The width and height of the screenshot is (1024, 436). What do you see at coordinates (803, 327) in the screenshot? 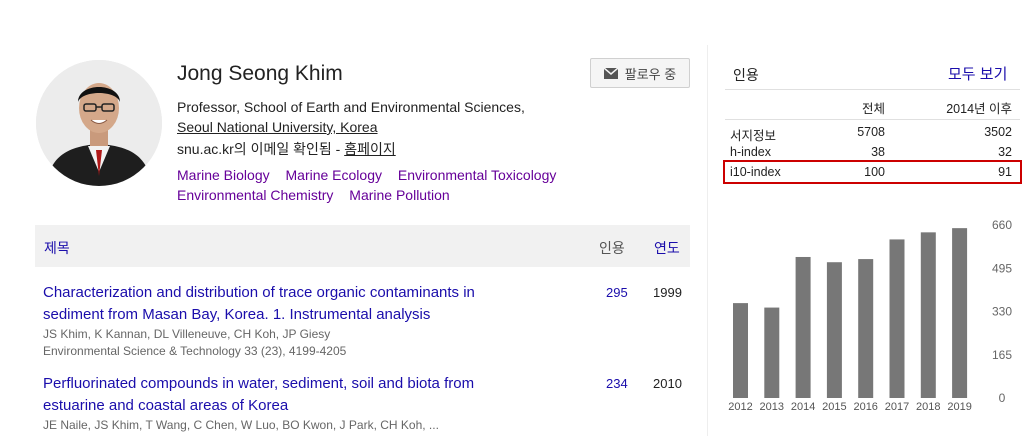
I see `bar-2014` at bounding box center [803, 327].